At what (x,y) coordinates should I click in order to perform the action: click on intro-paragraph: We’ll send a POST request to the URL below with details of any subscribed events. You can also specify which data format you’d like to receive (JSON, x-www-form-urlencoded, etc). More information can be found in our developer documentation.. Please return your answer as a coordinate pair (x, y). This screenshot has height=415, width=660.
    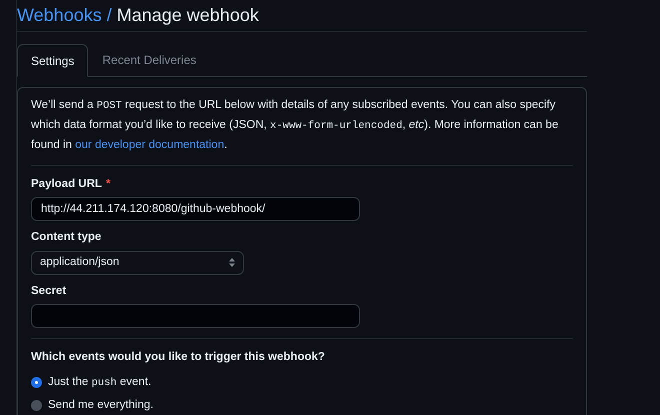
    Looking at the image, I should click on (302, 131).